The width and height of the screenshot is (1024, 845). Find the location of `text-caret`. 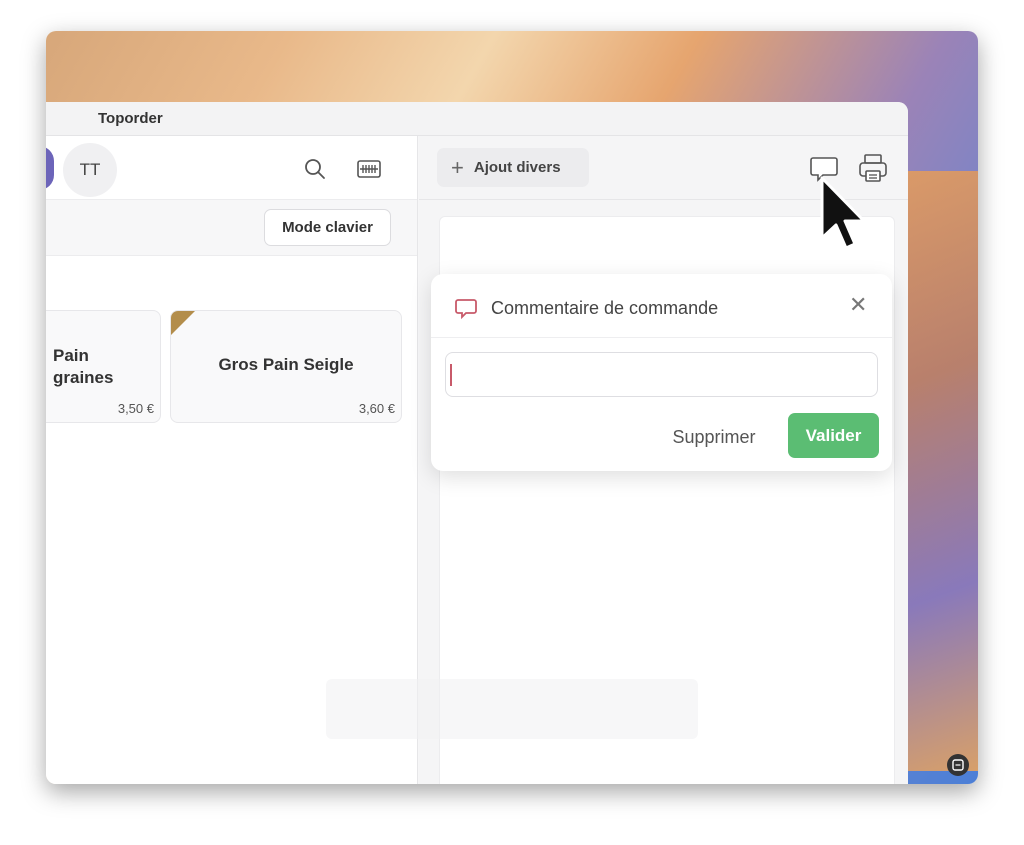

text-caret is located at coordinates (451, 375).